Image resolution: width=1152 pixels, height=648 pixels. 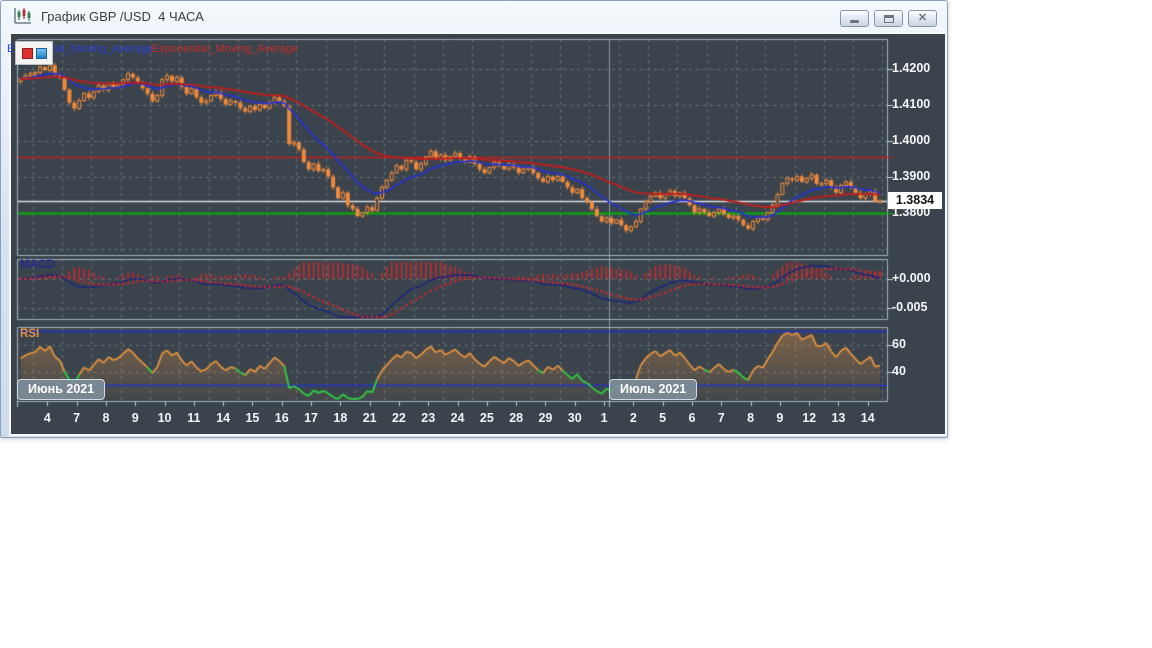 What do you see at coordinates (911, 278) in the screenshot?
I see `macd-axis-label: +0.000` at bounding box center [911, 278].